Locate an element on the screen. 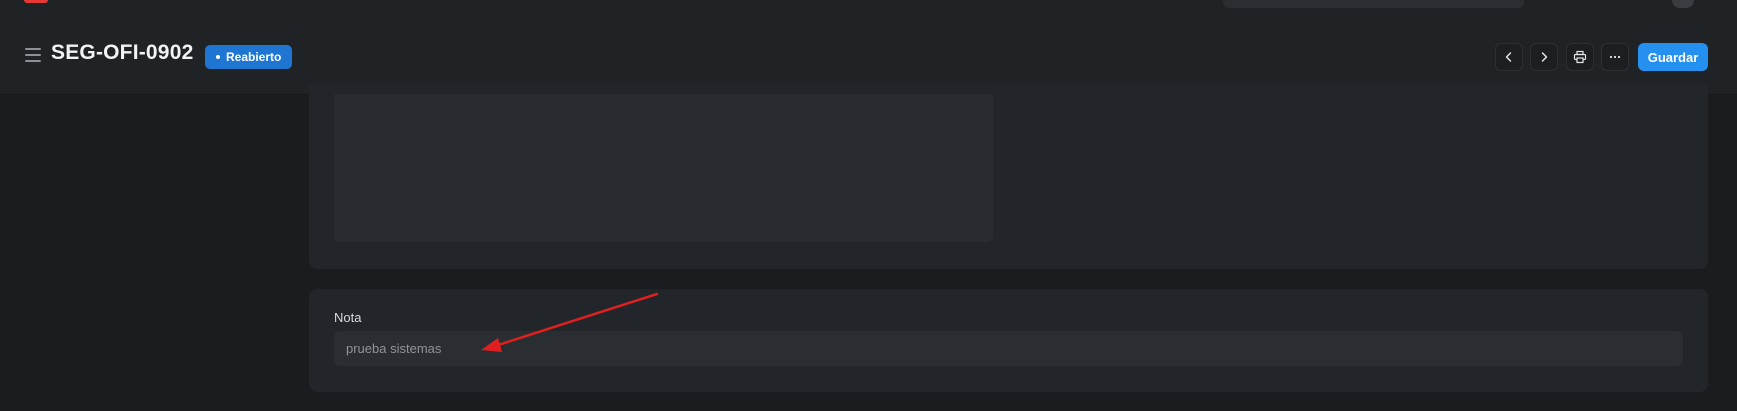 The height and width of the screenshot is (411, 1737). next-record-button is located at coordinates (1544, 57).